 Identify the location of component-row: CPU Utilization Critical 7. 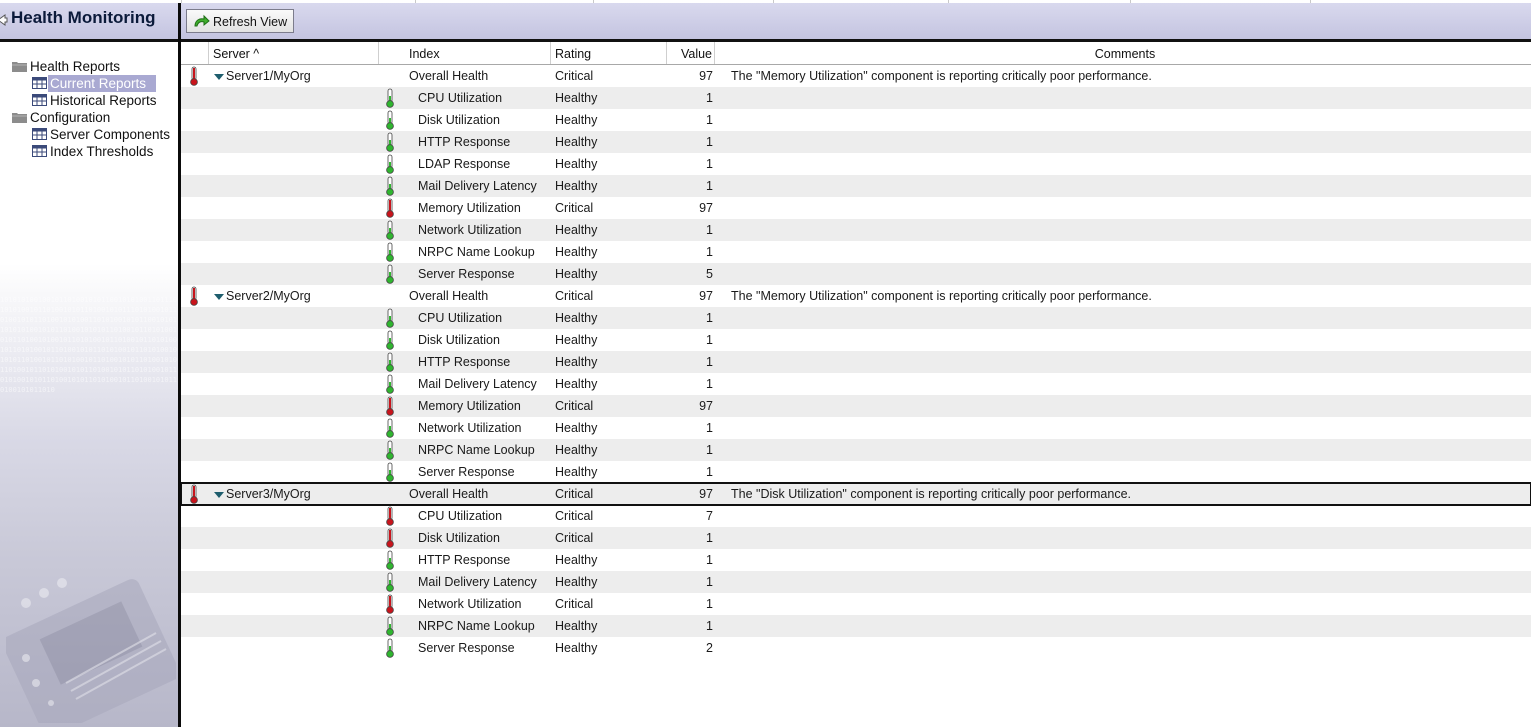
(856, 516).